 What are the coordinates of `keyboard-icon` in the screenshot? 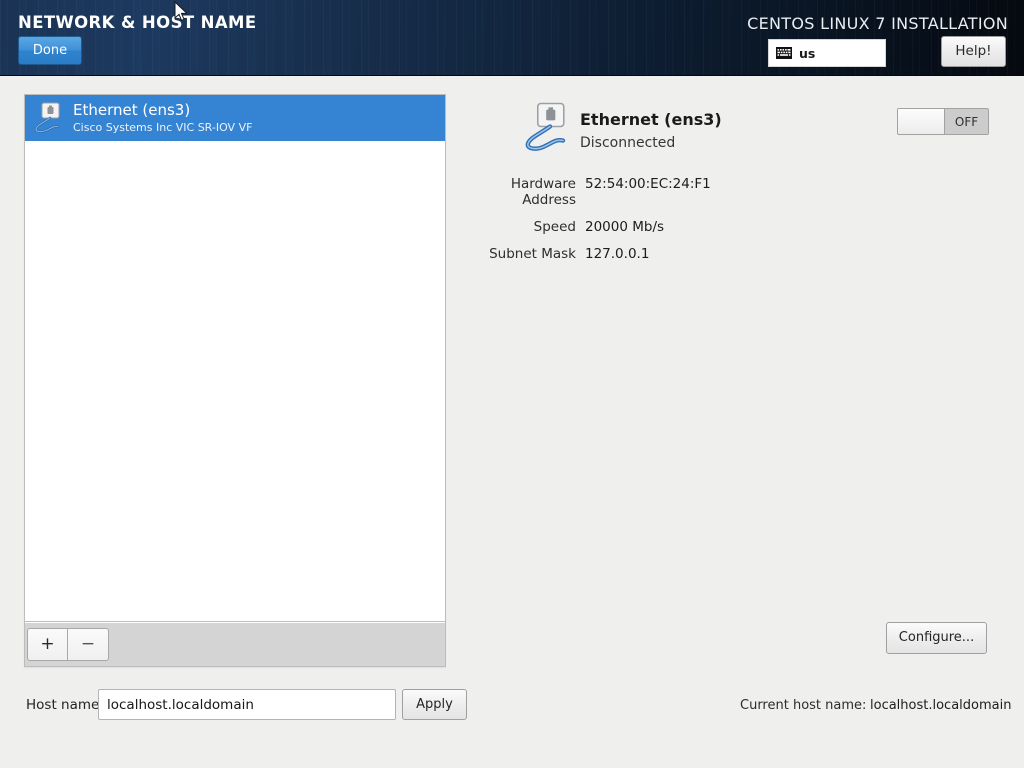 It's located at (784, 53).